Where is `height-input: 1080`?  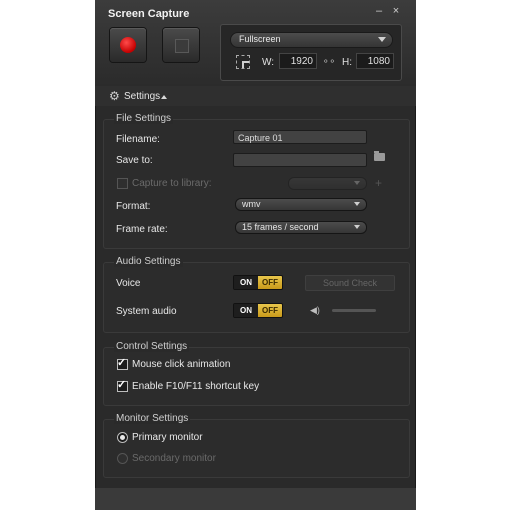
height-input: 1080 is located at coordinates (375, 61).